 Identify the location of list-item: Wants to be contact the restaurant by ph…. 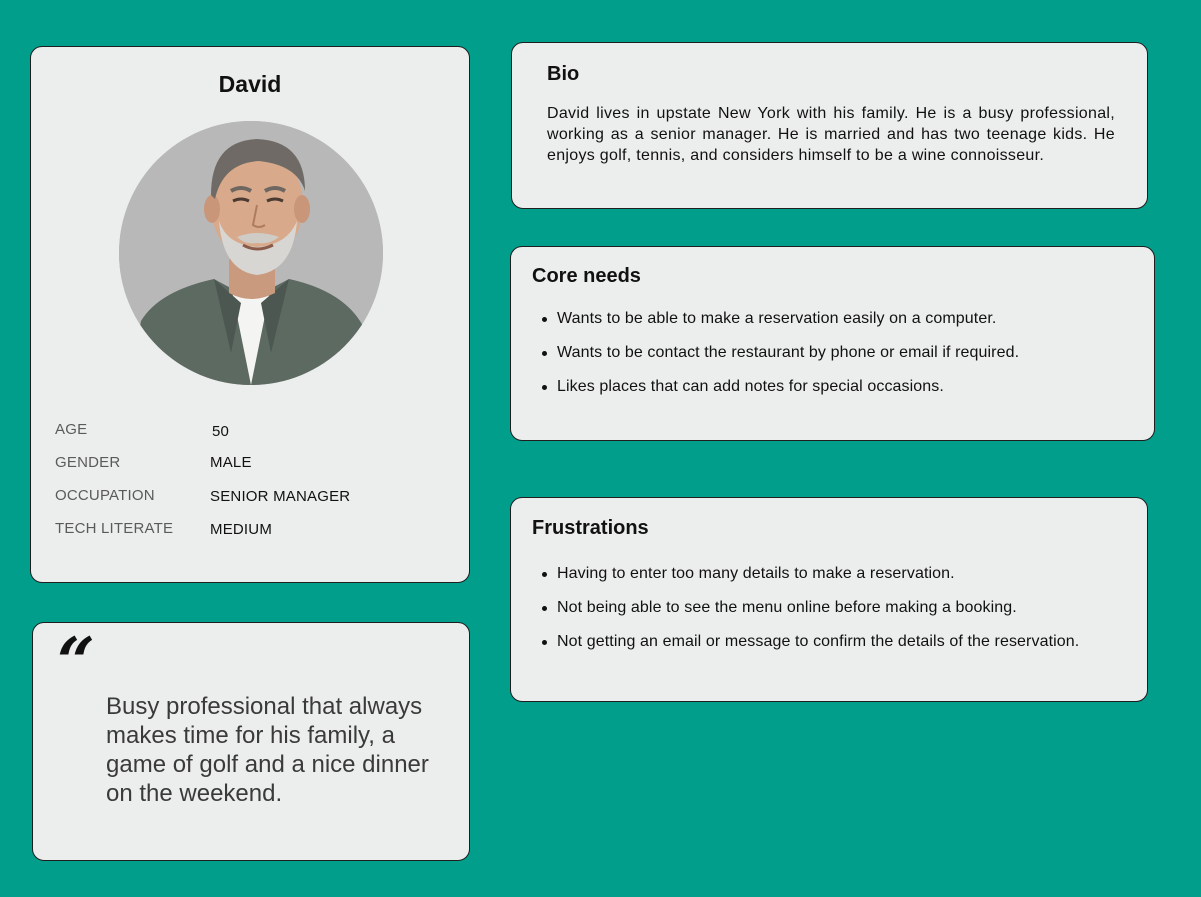
(776, 360).